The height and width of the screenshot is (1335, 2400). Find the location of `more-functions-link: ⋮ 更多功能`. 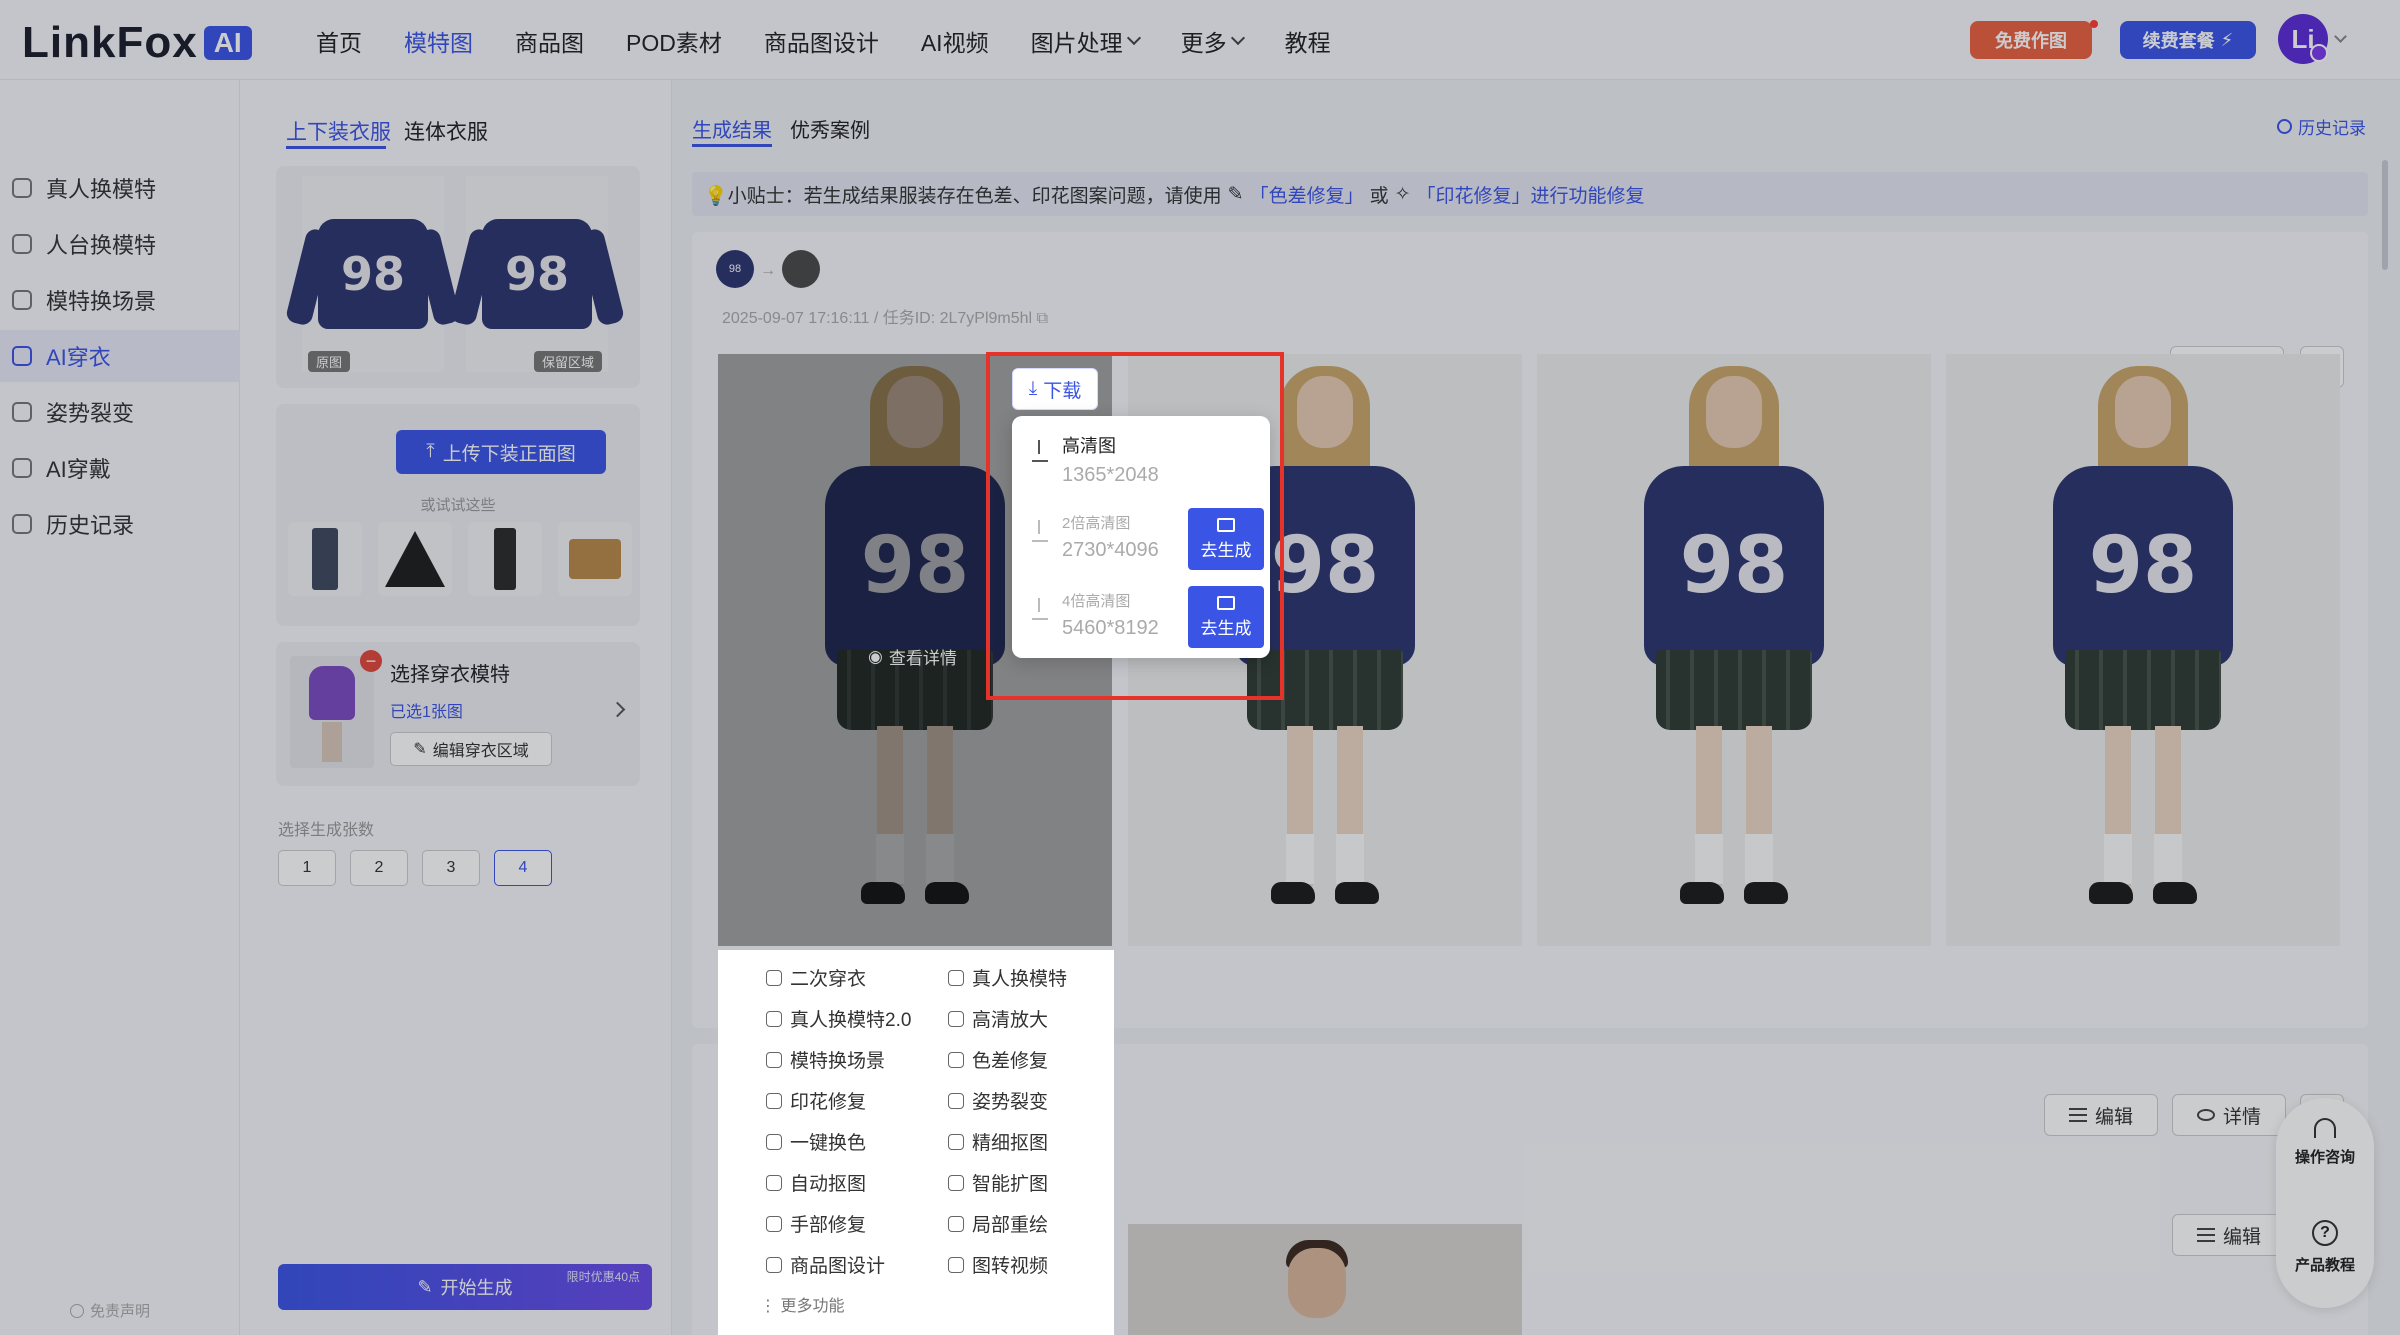

more-functions-link: ⋮ 更多功能 is located at coordinates (802, 1304).